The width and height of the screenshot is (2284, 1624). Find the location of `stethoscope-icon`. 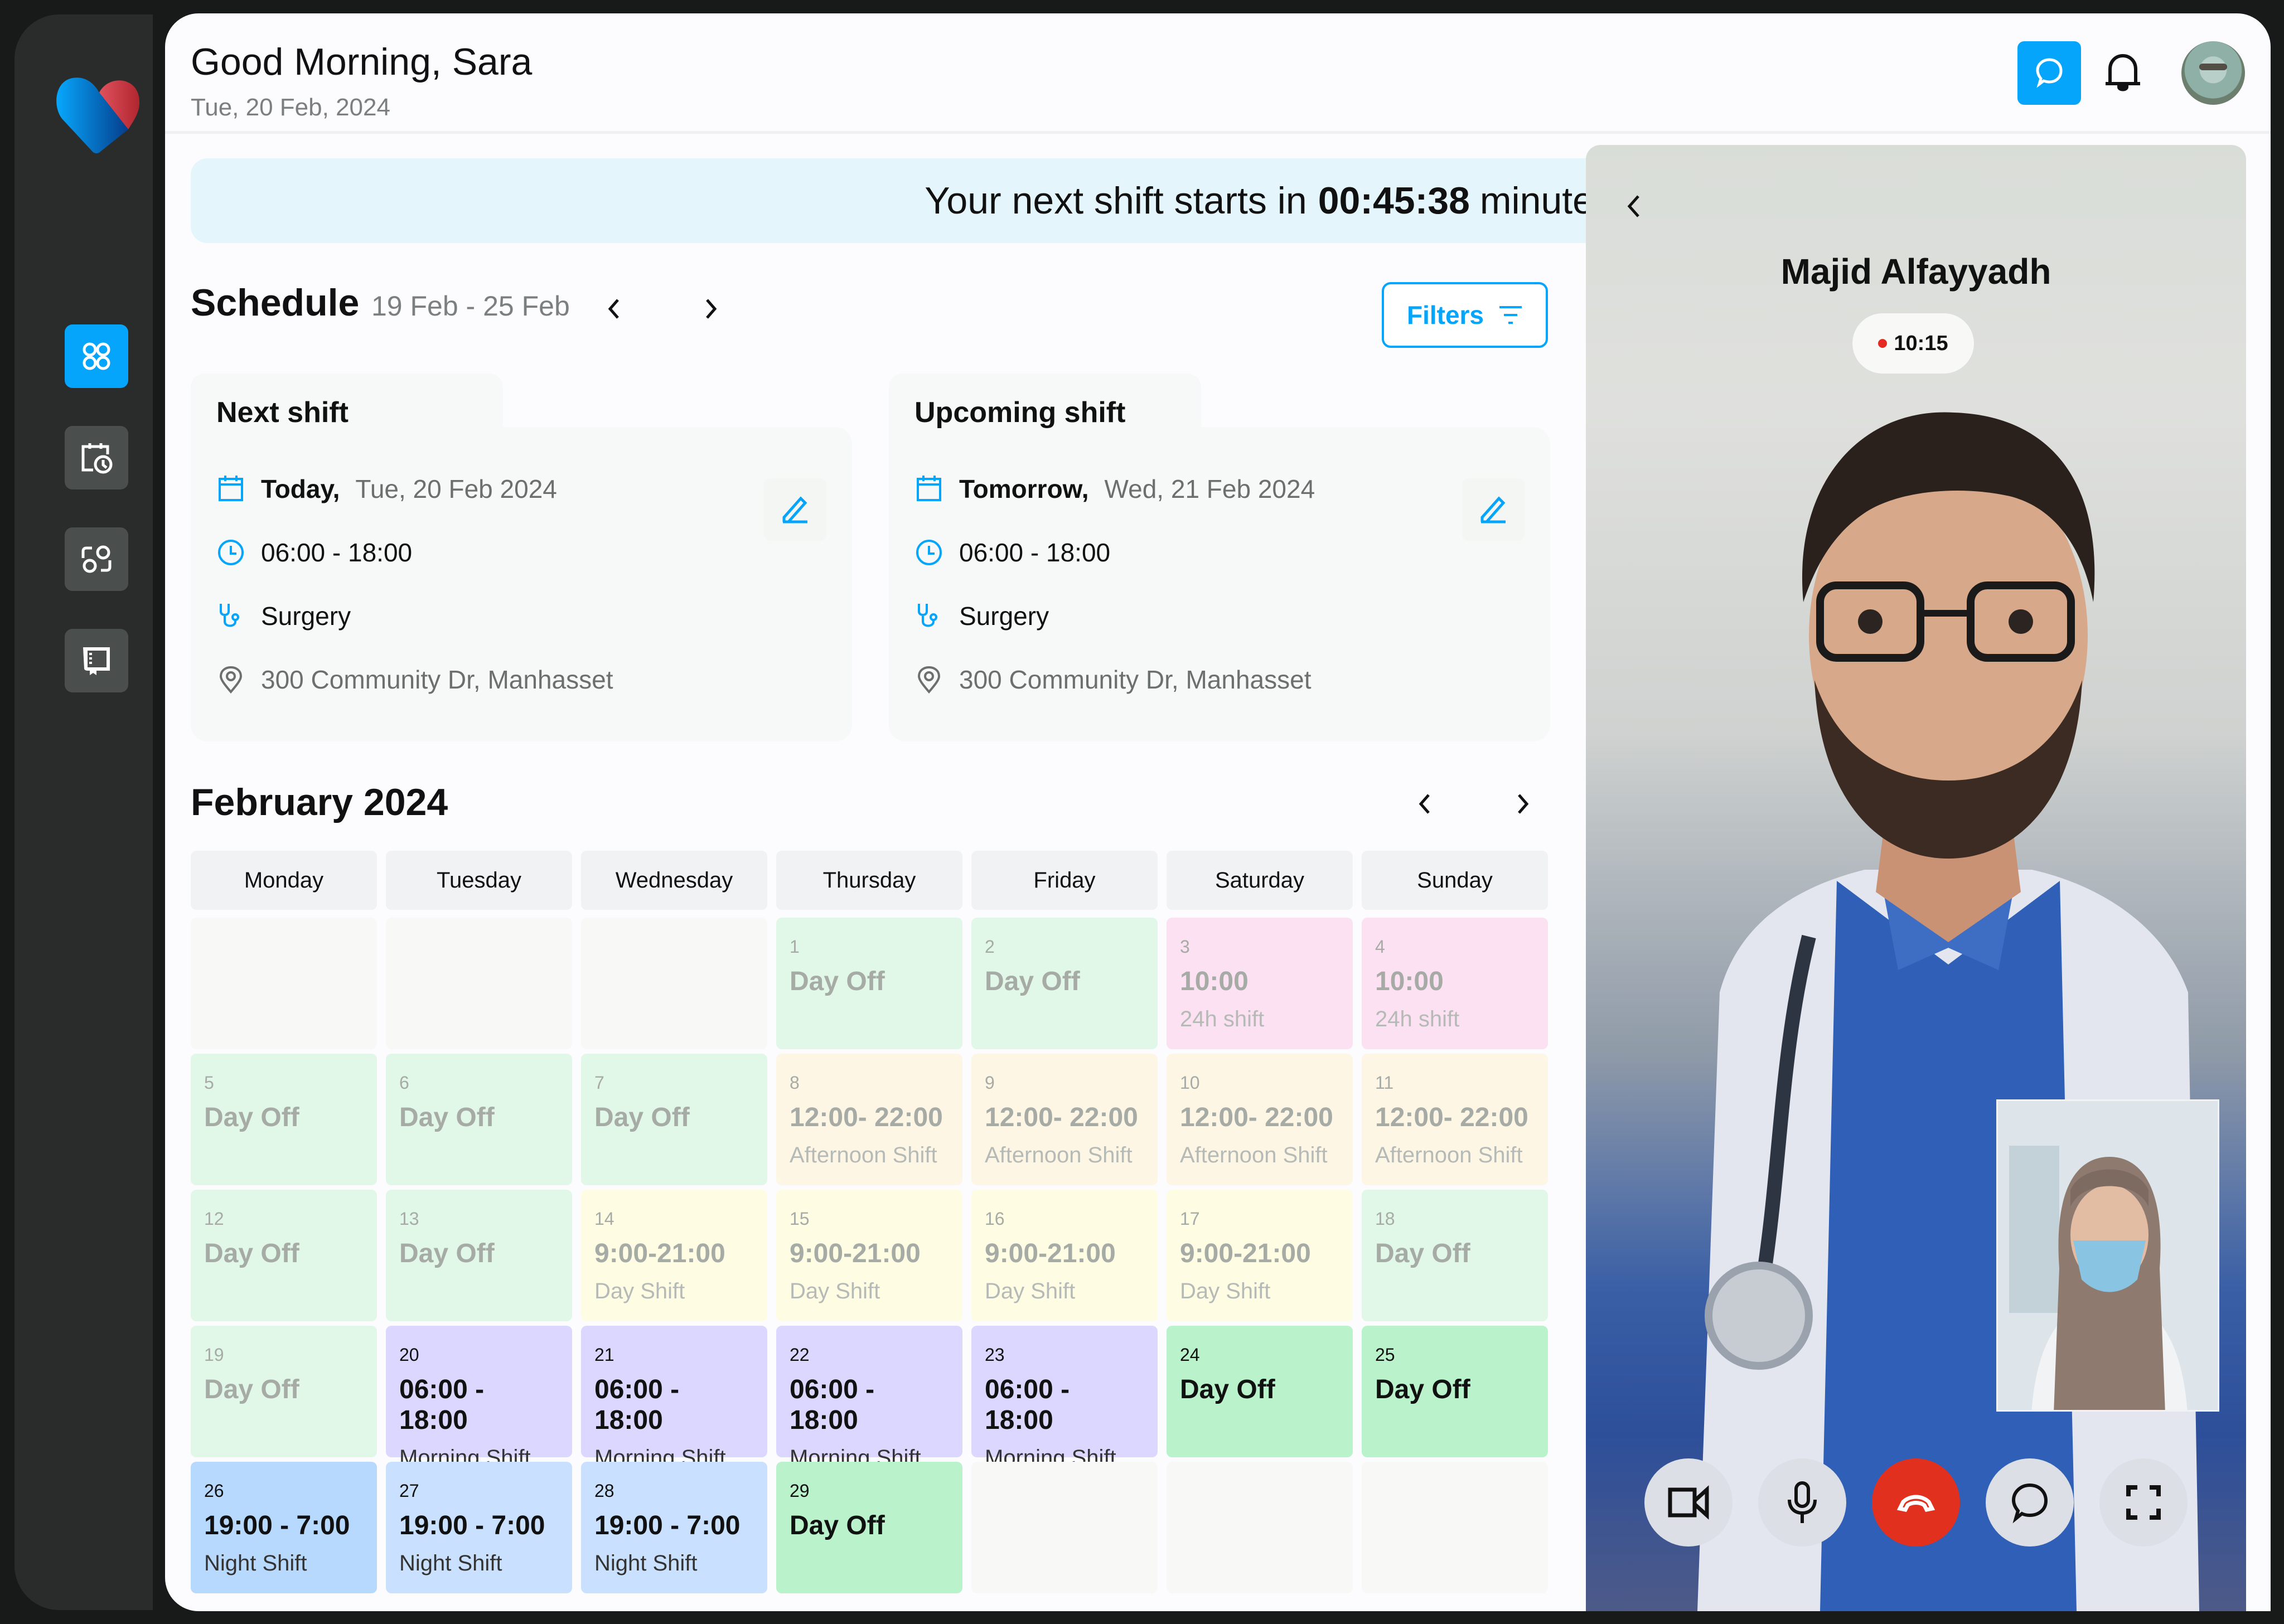

stethoscope-icon is located at coordinates (229, 616).